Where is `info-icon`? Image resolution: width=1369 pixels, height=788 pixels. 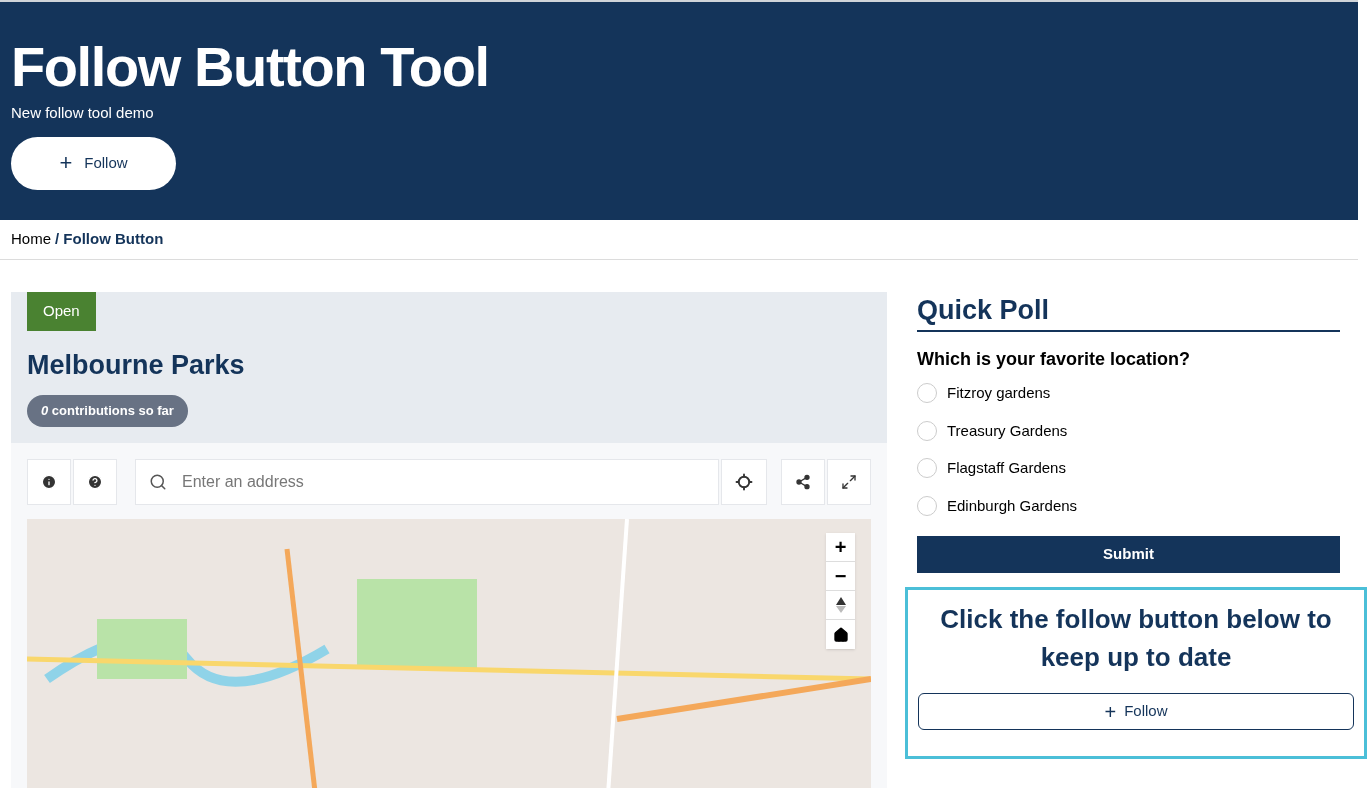 info-icon is located at coordinates (49, 482).